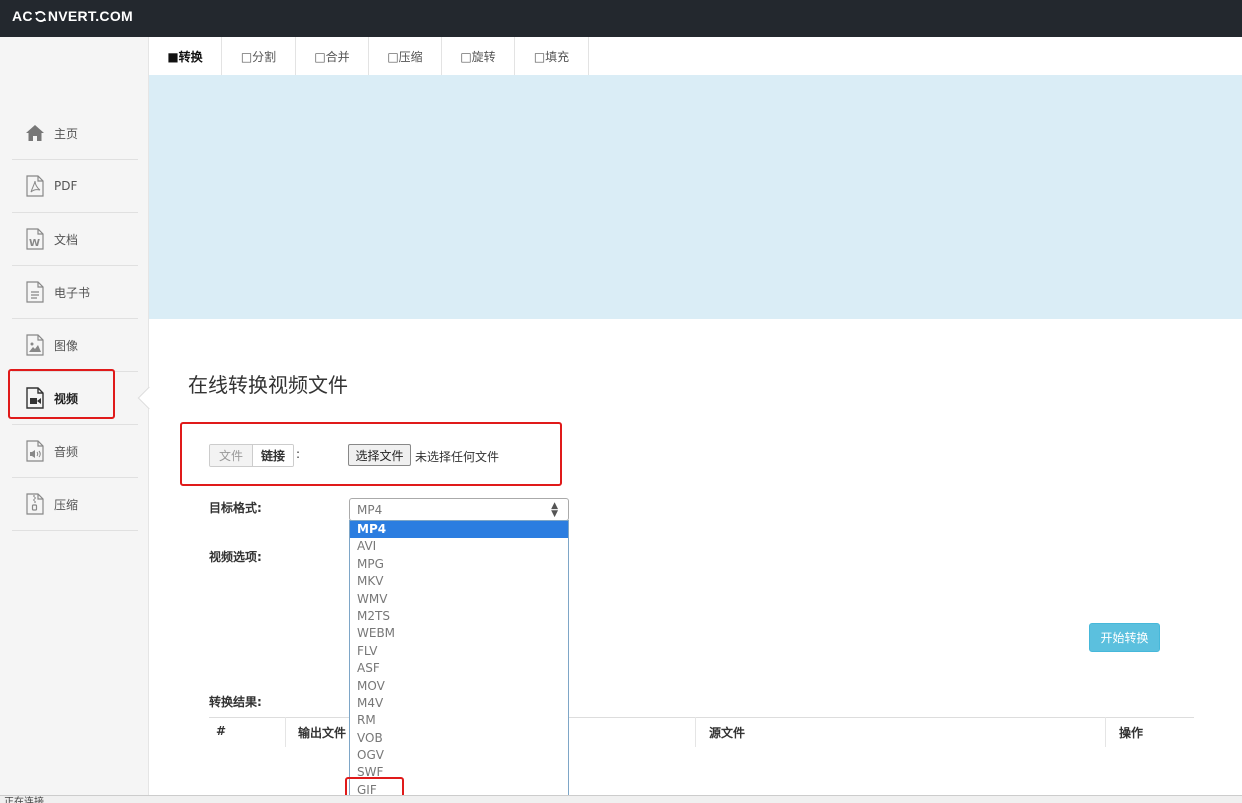 This screenshot has width=1242, height=803. Describe the element at coordinates (459, 738) in the screenshot. I see `format-option-vob: VOB` at that location.